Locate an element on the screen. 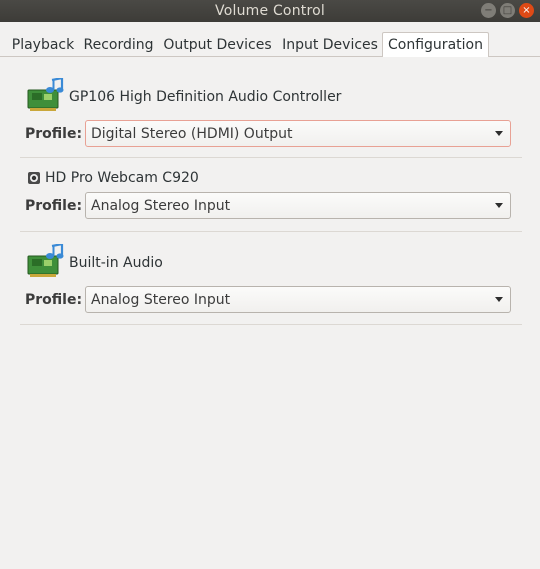  device-header: GP106 High Definition Audio Controller is located at coordinates (183, 95).